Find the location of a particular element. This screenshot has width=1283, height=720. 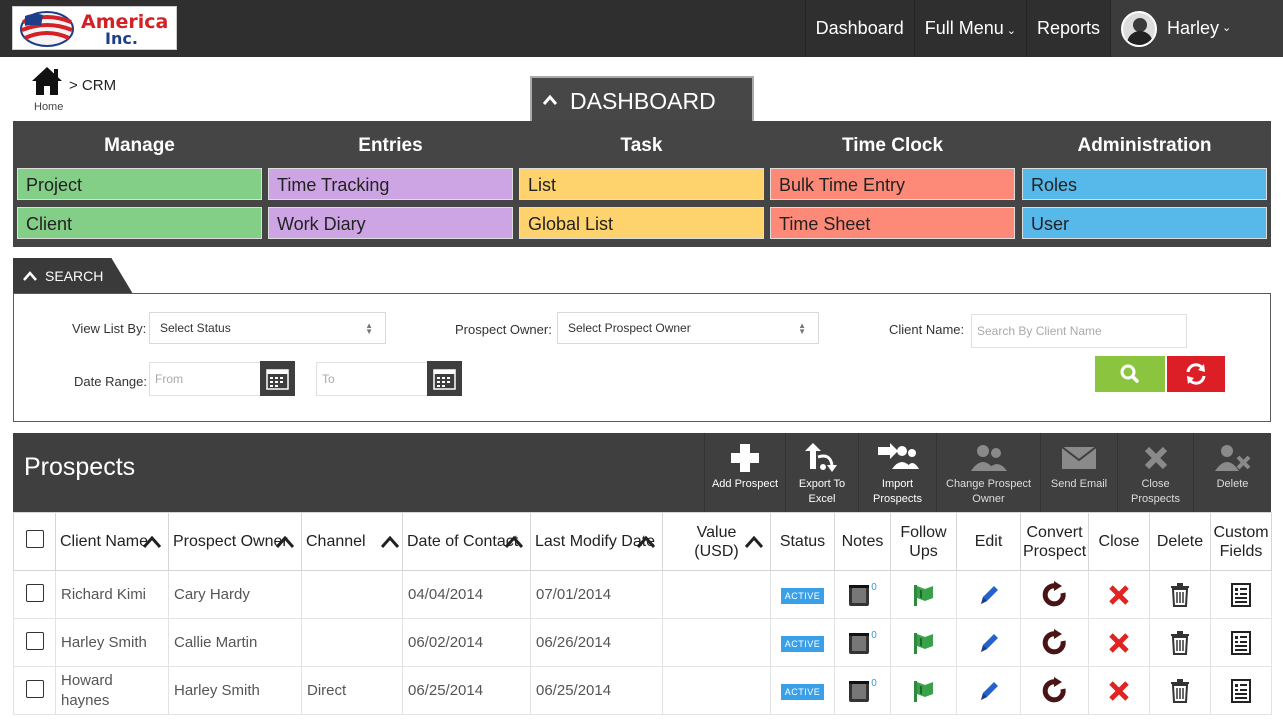

trash-icon is located at coordinates (1180, 642).